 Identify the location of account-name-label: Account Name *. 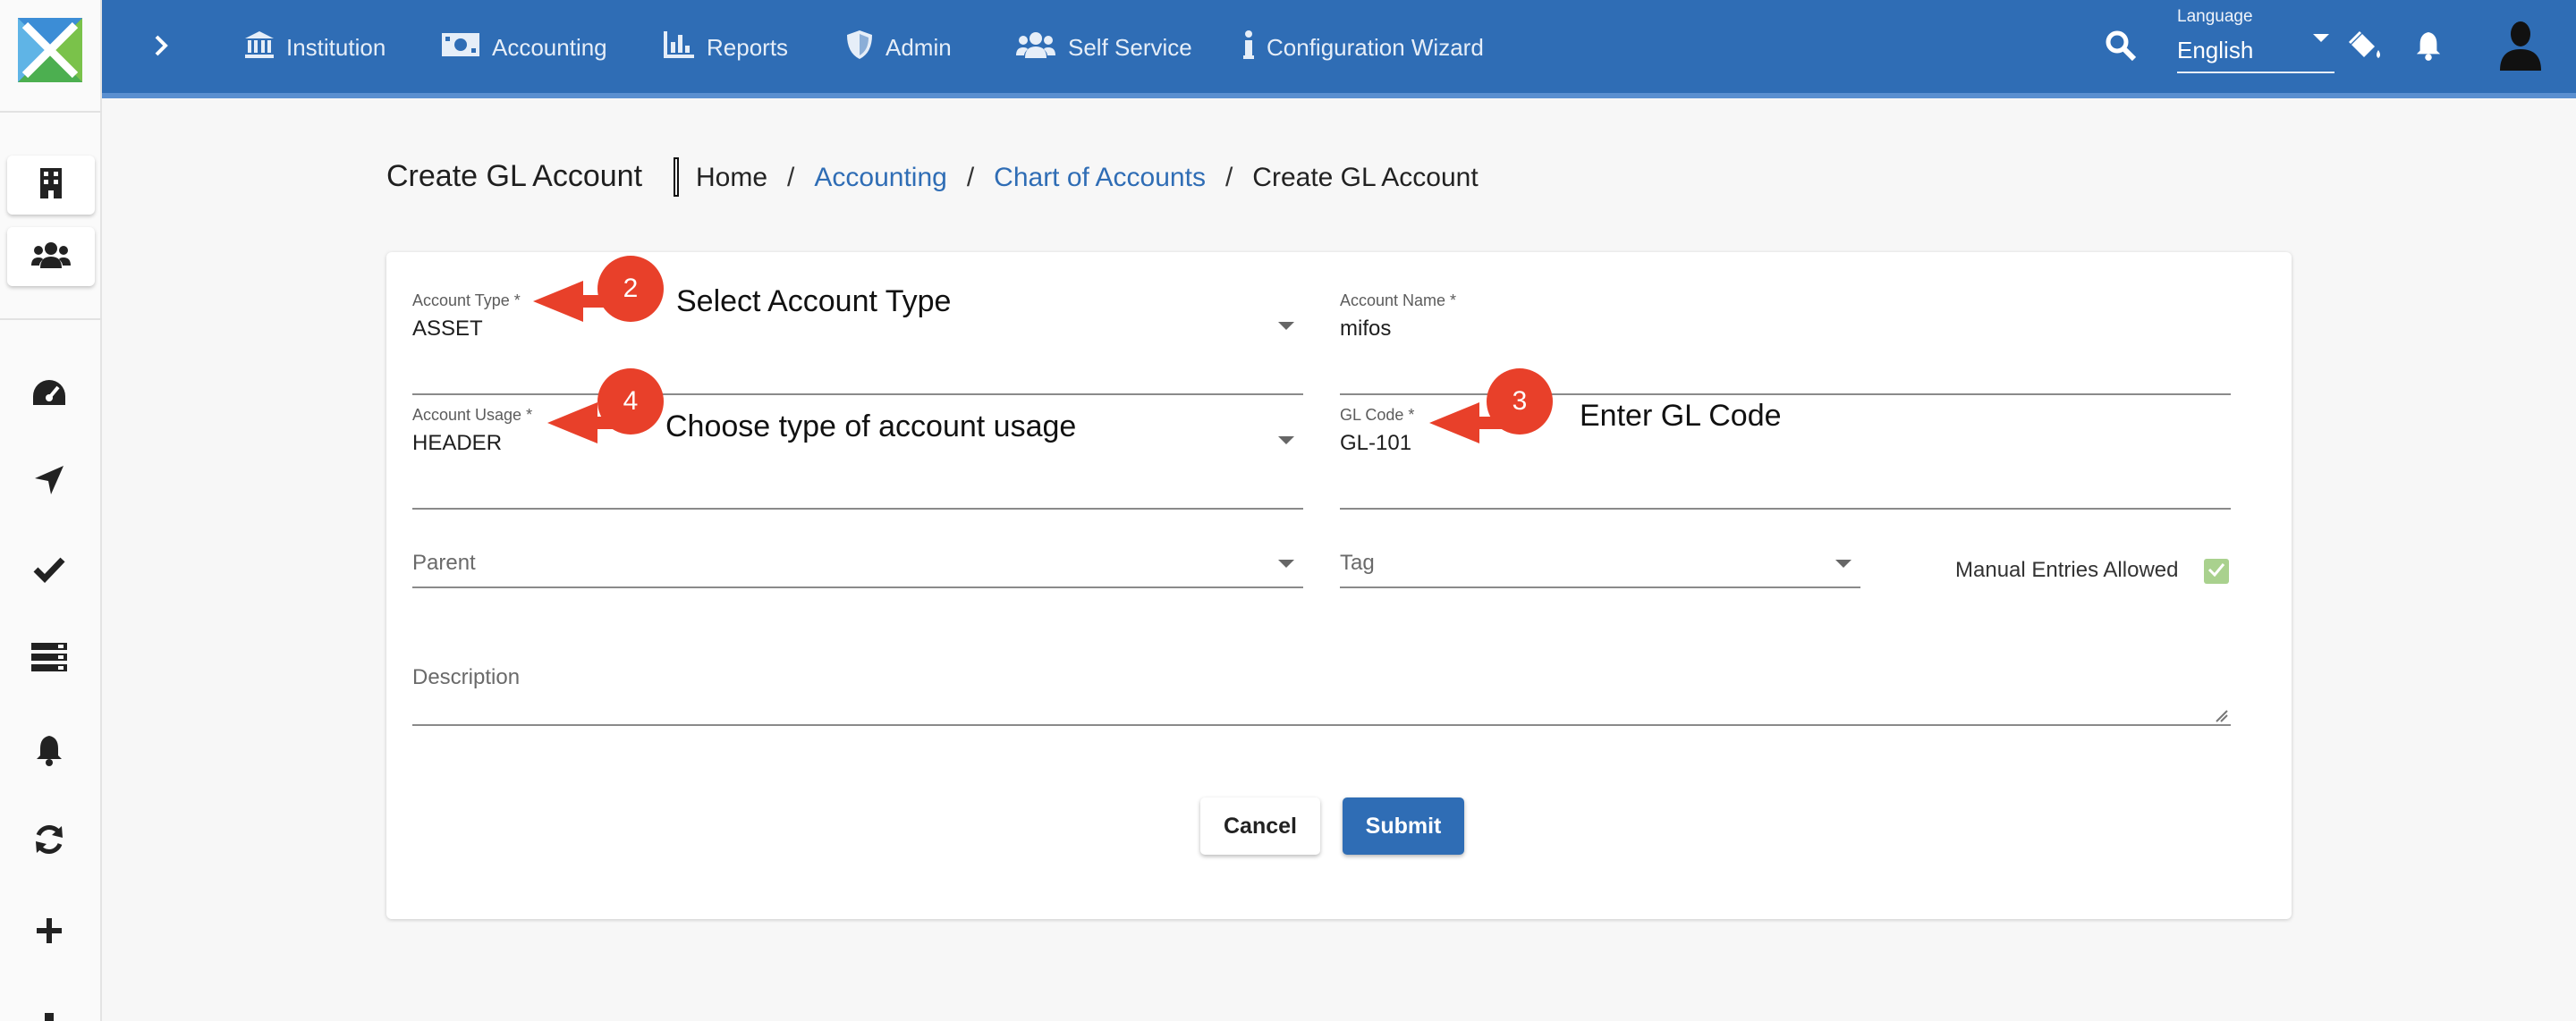
(1398, 300).